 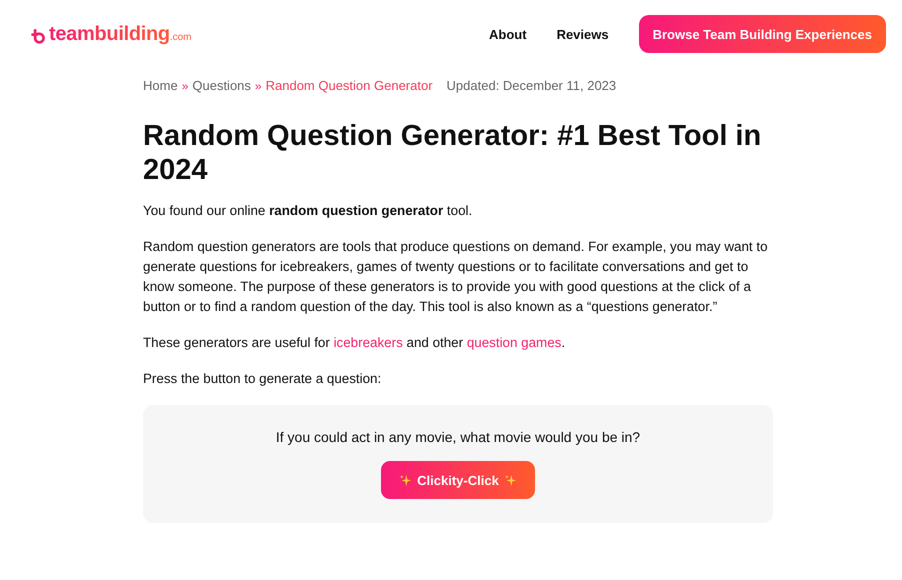 I want to click on generate-button: Clickity-Click, so click(x=458, y=480).